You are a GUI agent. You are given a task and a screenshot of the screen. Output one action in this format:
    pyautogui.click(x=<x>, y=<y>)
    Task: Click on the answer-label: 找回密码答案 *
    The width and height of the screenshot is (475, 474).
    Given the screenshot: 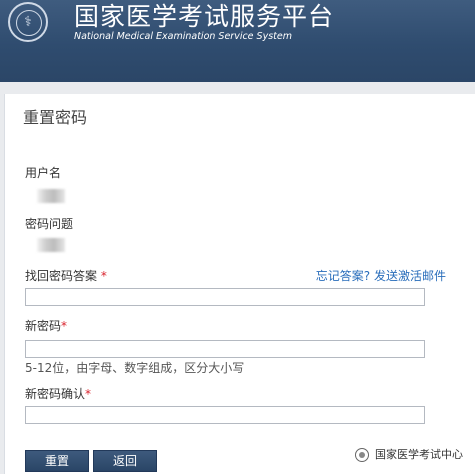 What is the action you would take?
    pyautogui.click(x=66, y=276)
    